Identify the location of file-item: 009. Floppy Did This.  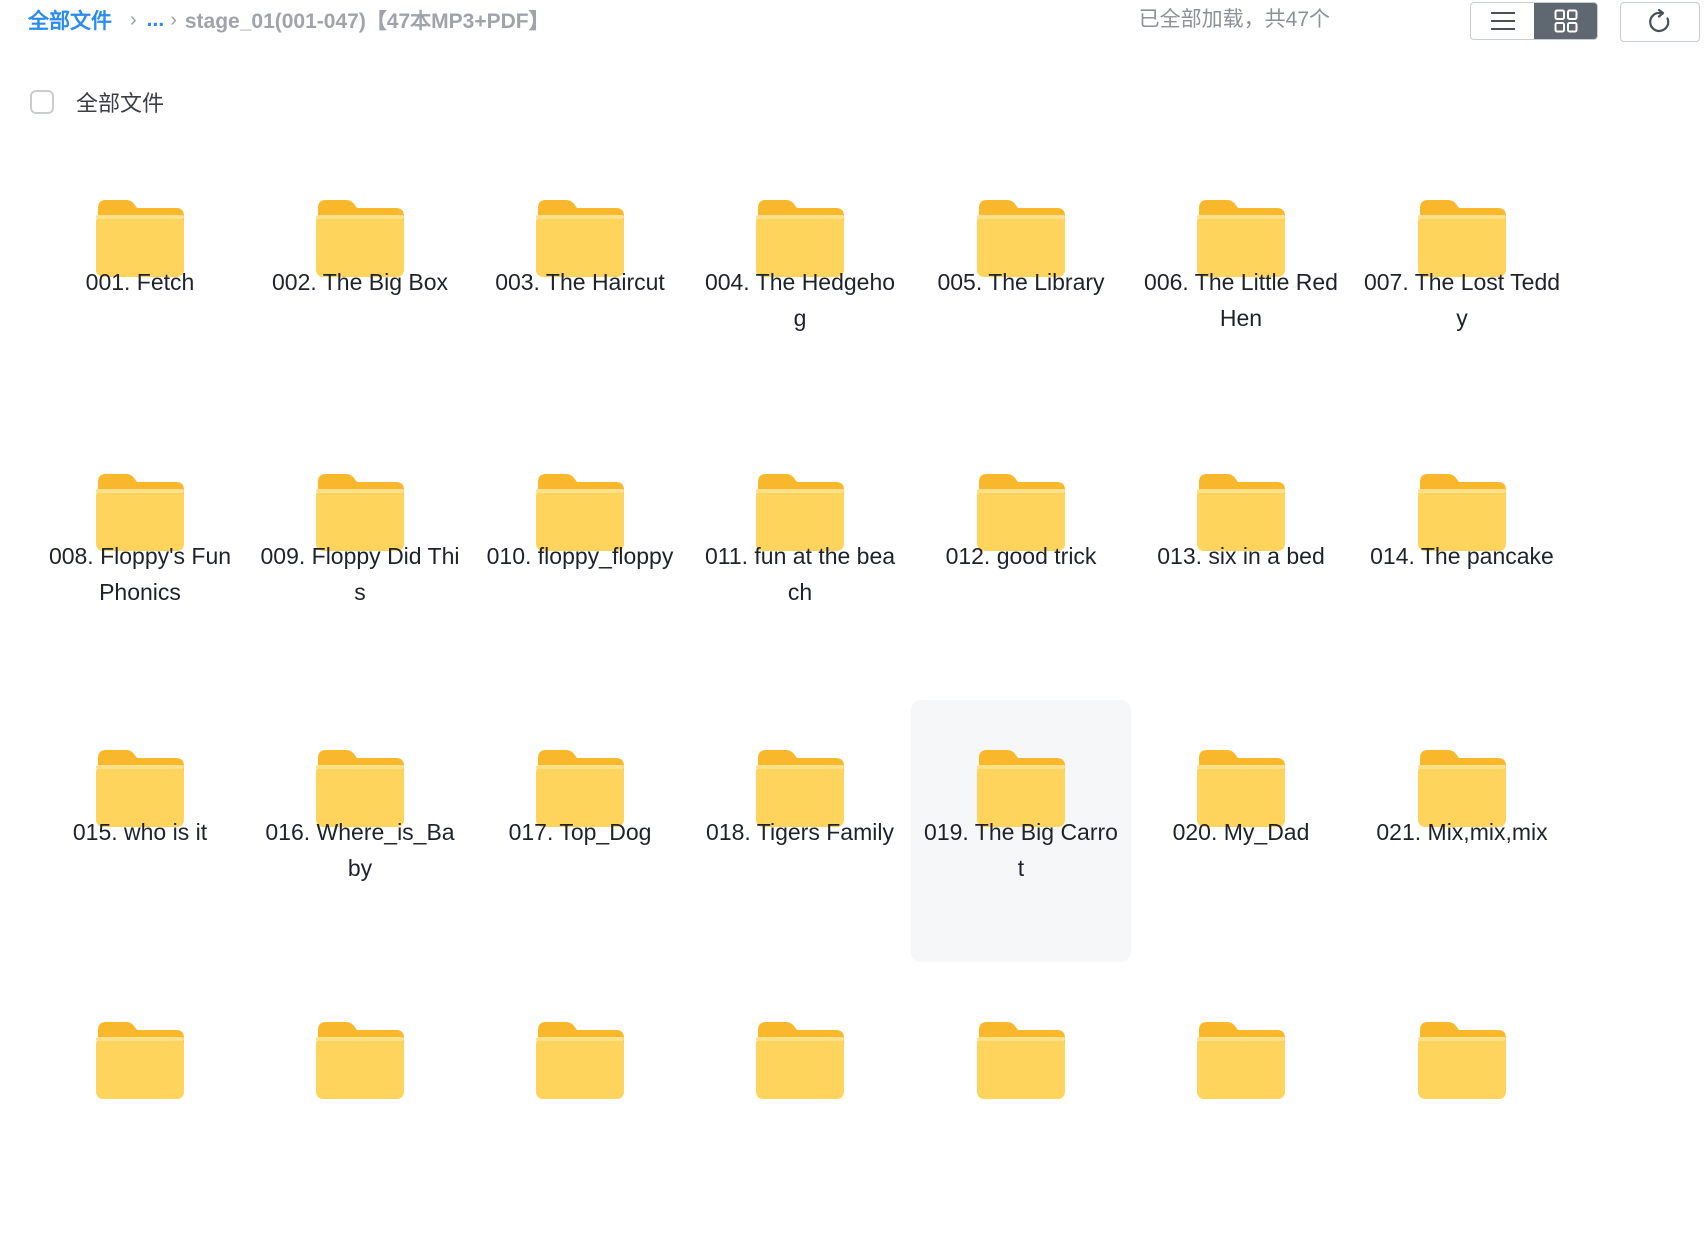
(360, 555).